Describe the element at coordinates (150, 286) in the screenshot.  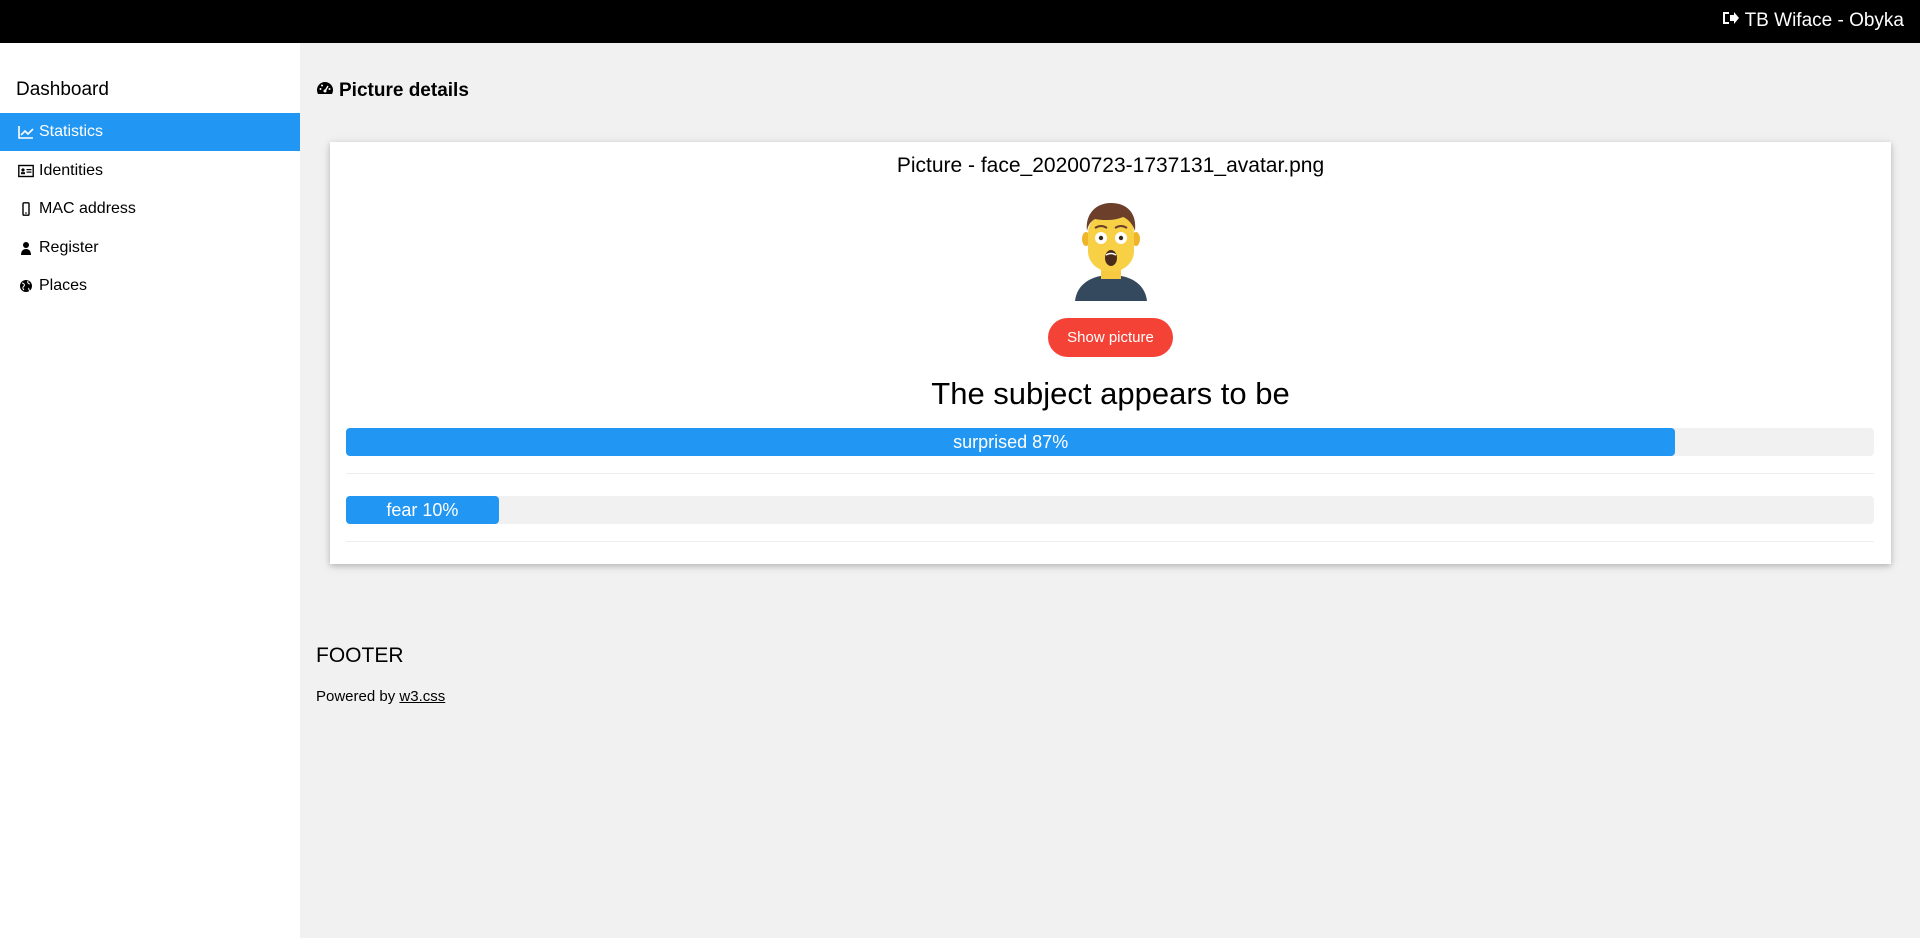
I see `sidebar-item-places: Places` at that location.